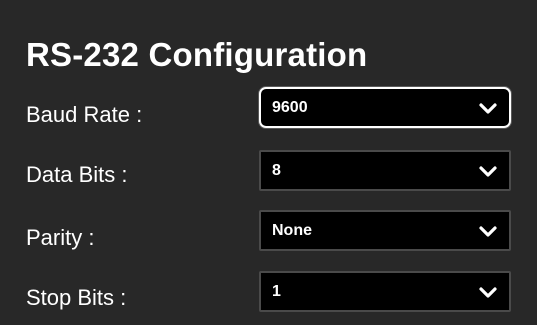  What do you see at coordinates (77, 174) in the screenshot?
I see `data-bits-label: Data Bits :` at bounding box center [77, 174].